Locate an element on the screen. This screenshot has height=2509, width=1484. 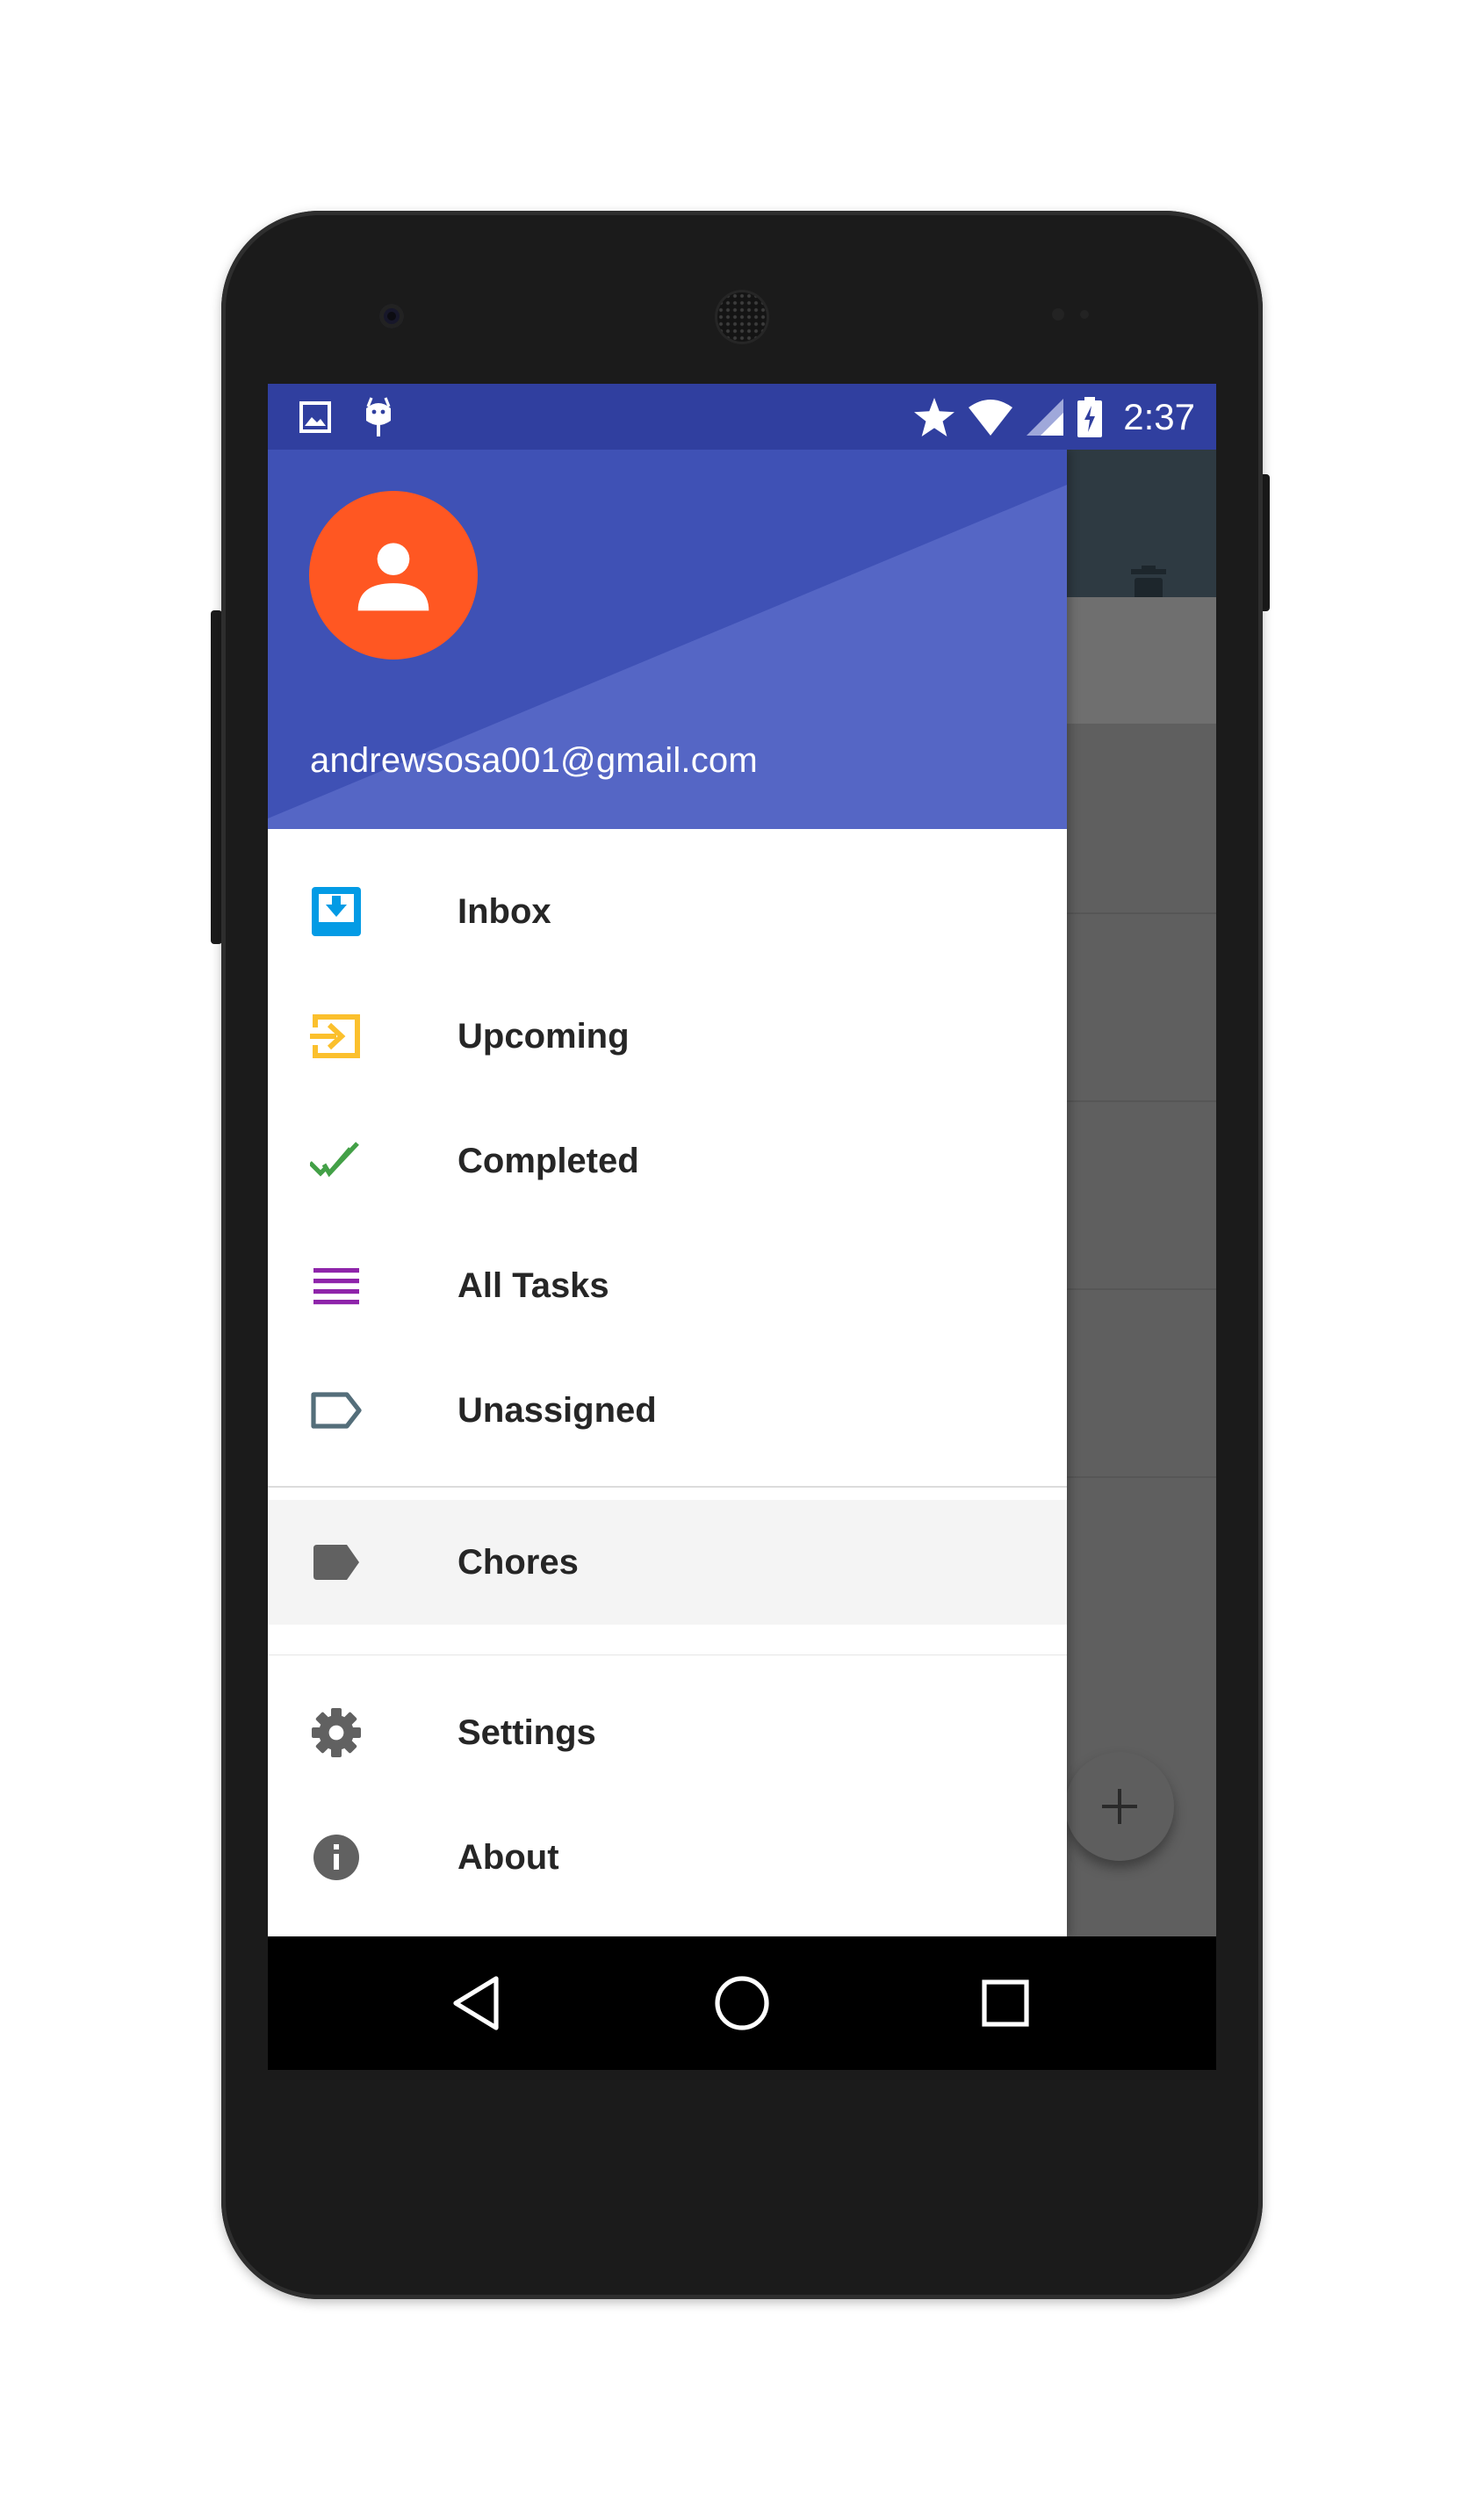
back-icon is located at coordinates (478, 2003).